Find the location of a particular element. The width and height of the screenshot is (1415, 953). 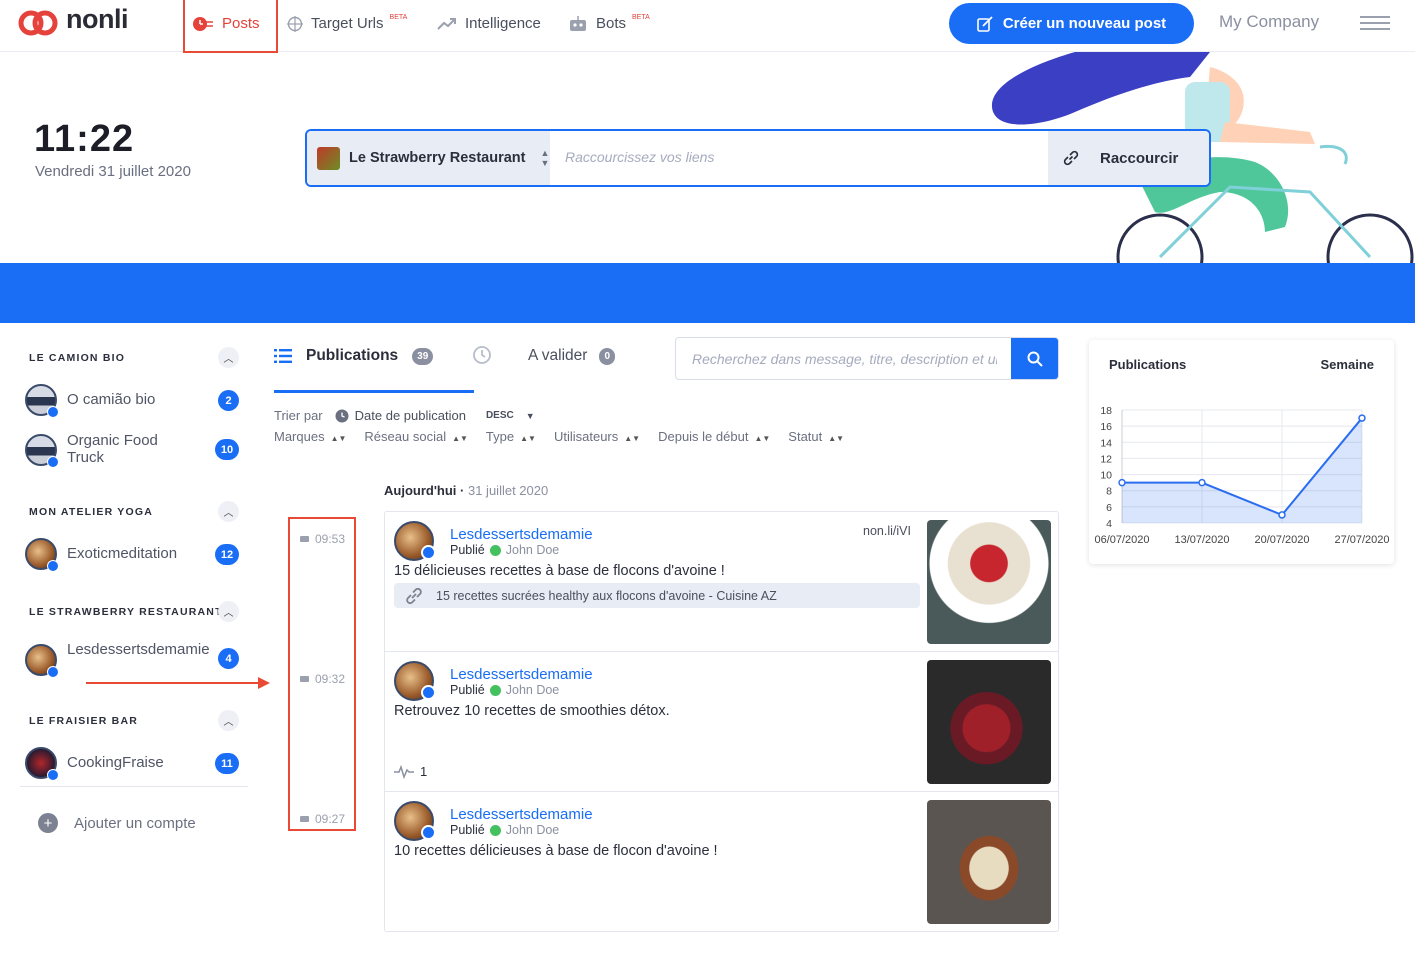

caret-down-icon: ▼ is located at coordinates (530, 416).